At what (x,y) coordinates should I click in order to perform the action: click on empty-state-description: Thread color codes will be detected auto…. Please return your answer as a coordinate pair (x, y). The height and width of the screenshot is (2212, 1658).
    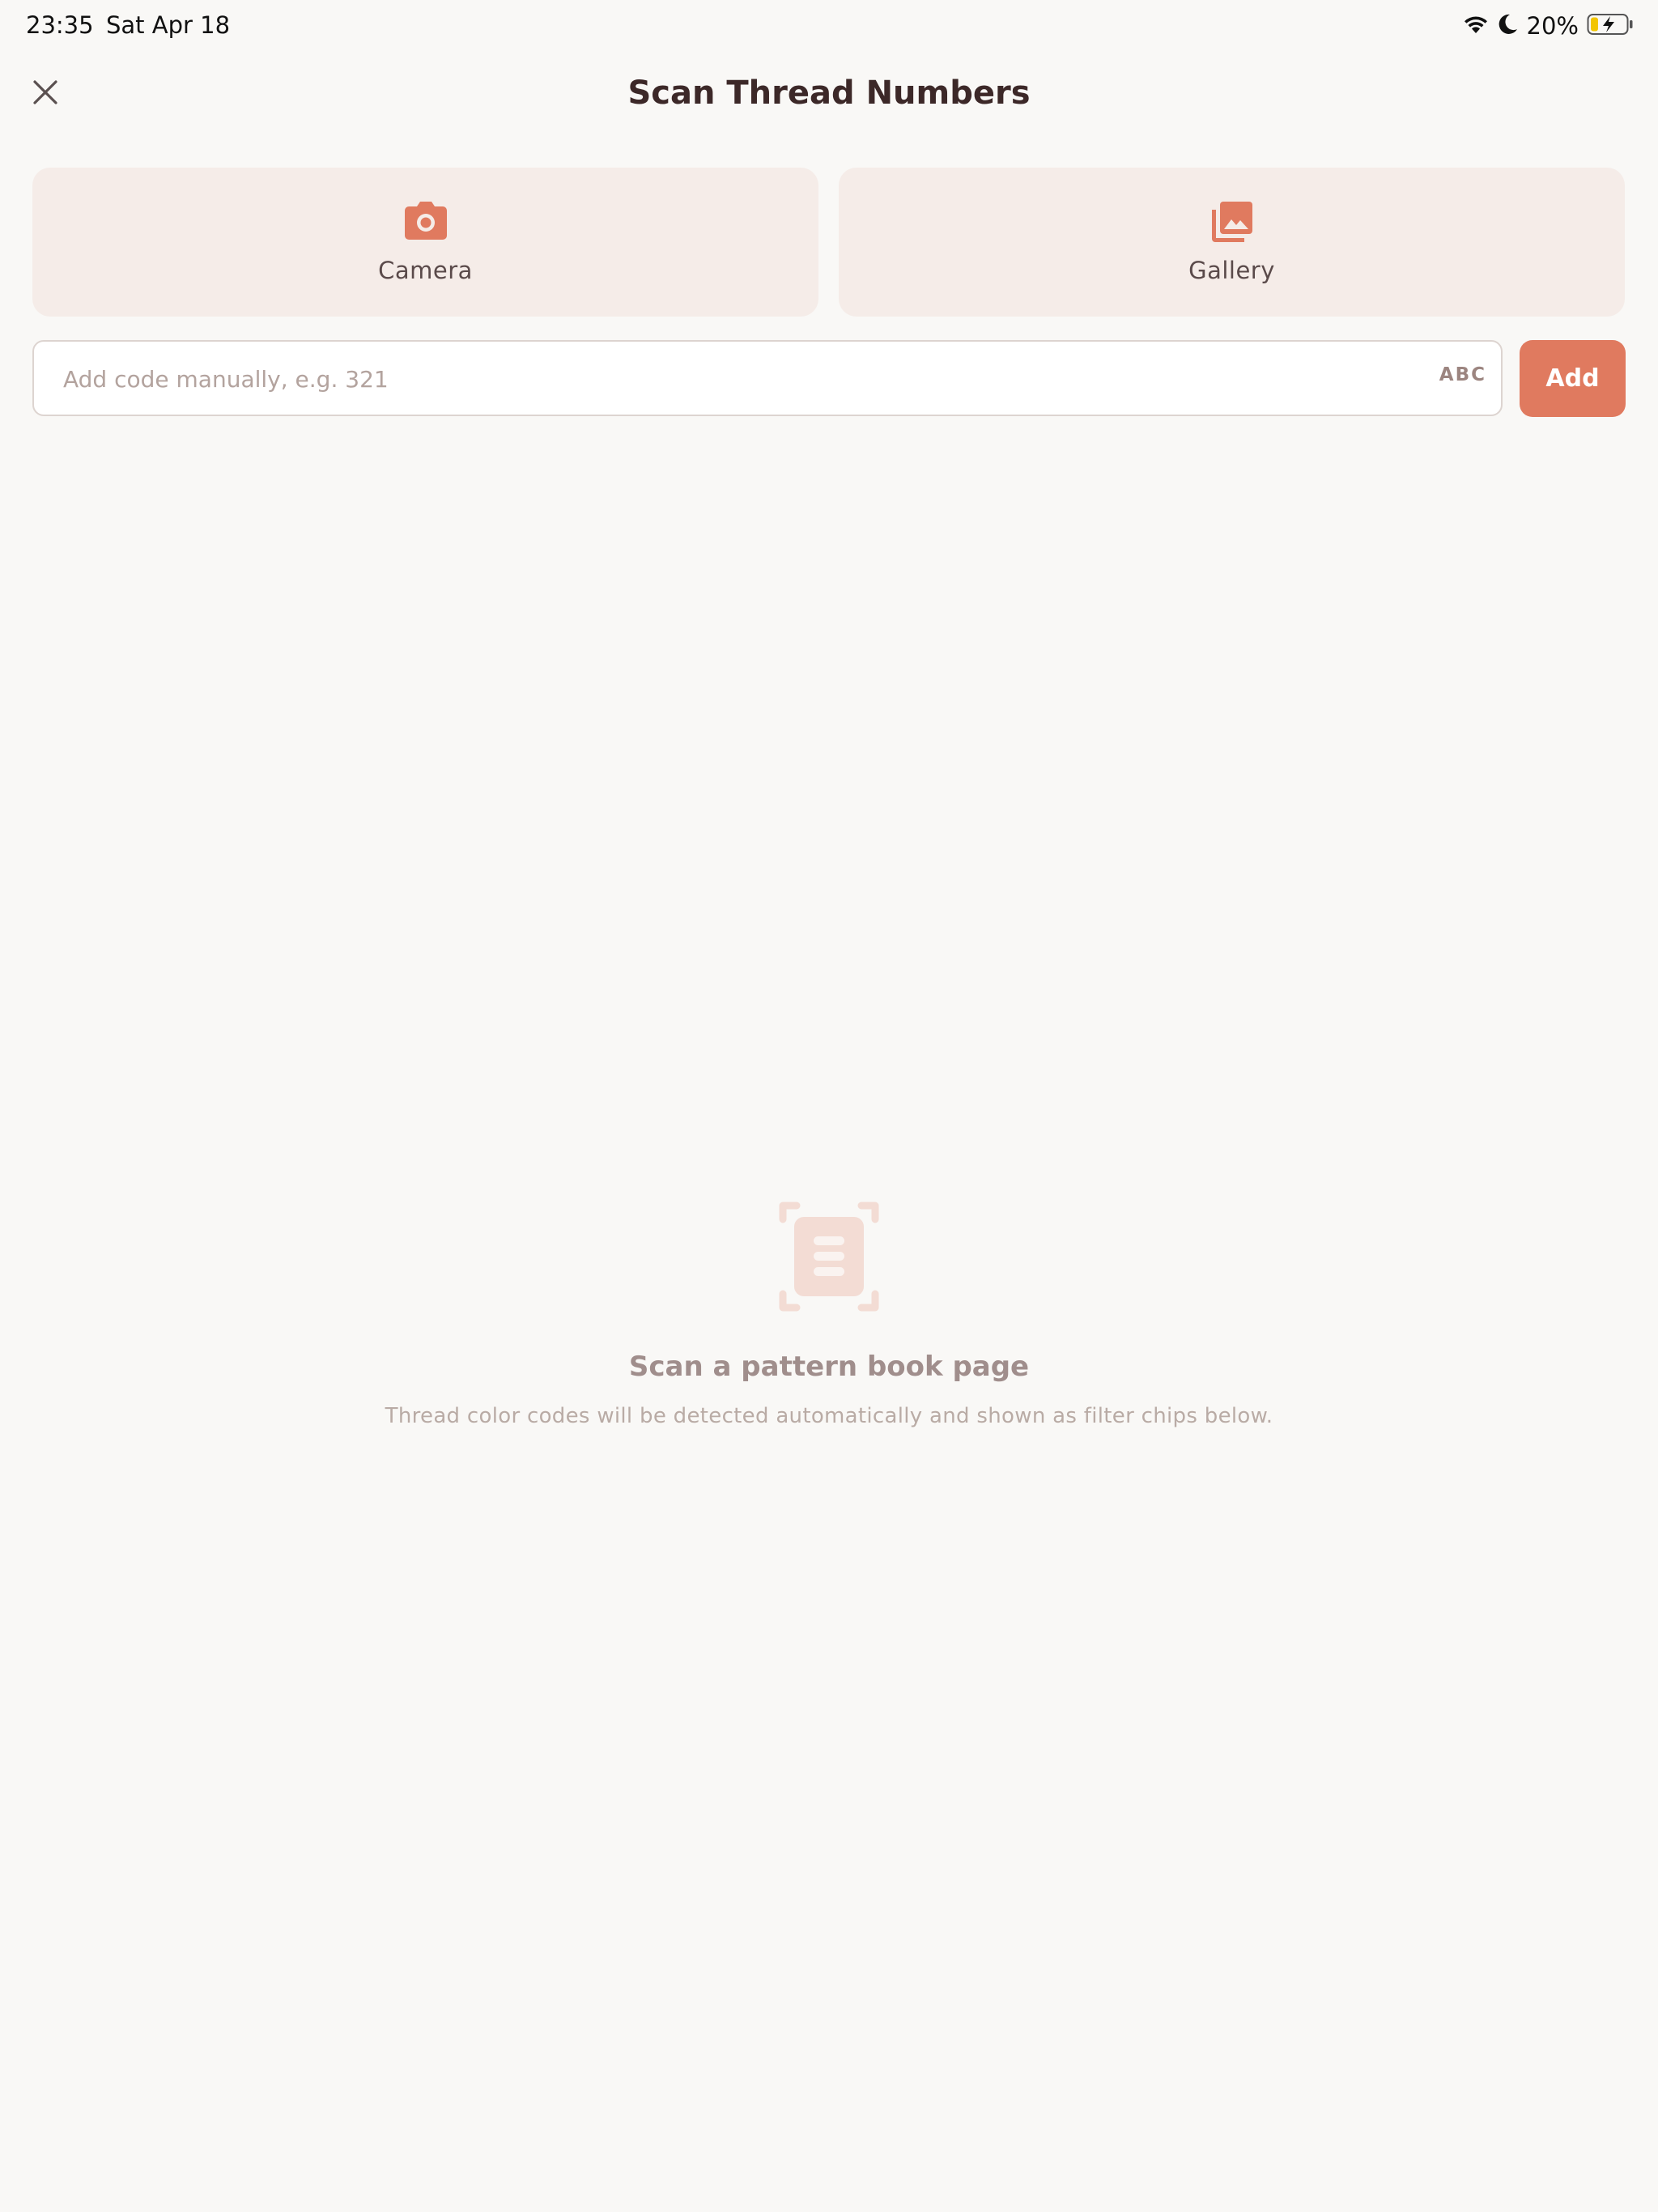
    Looking at the image, I should click on (829, 1416).